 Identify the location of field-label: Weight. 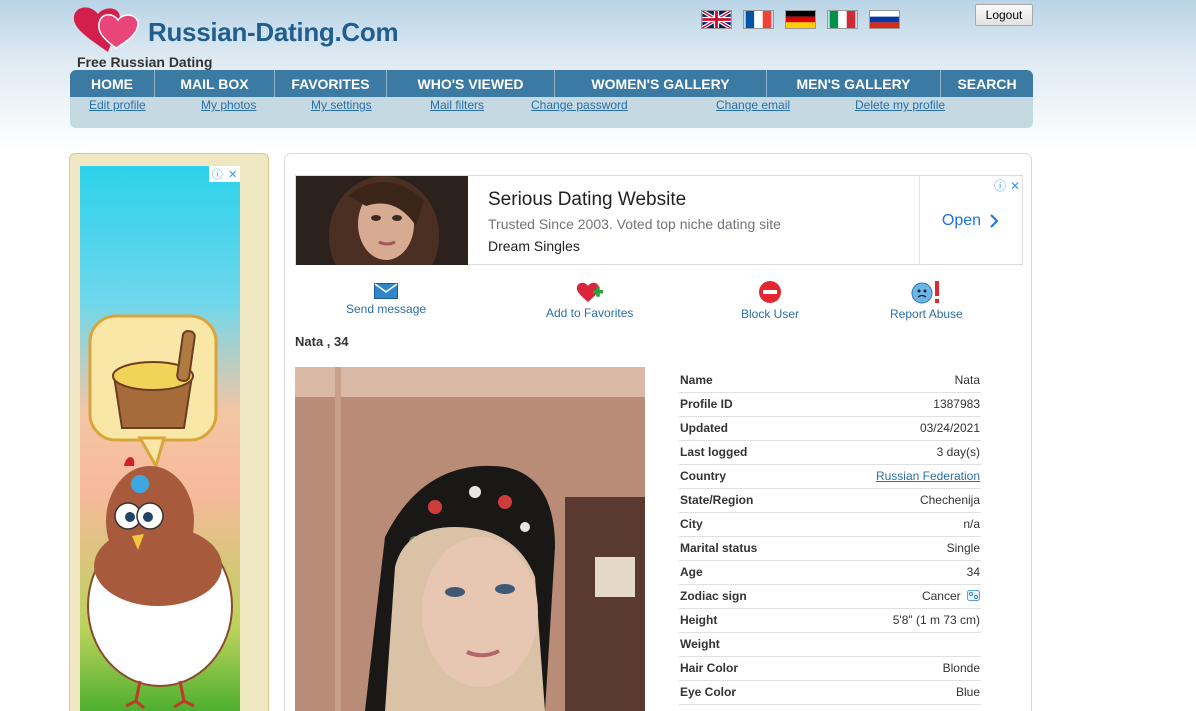
(744, 644).